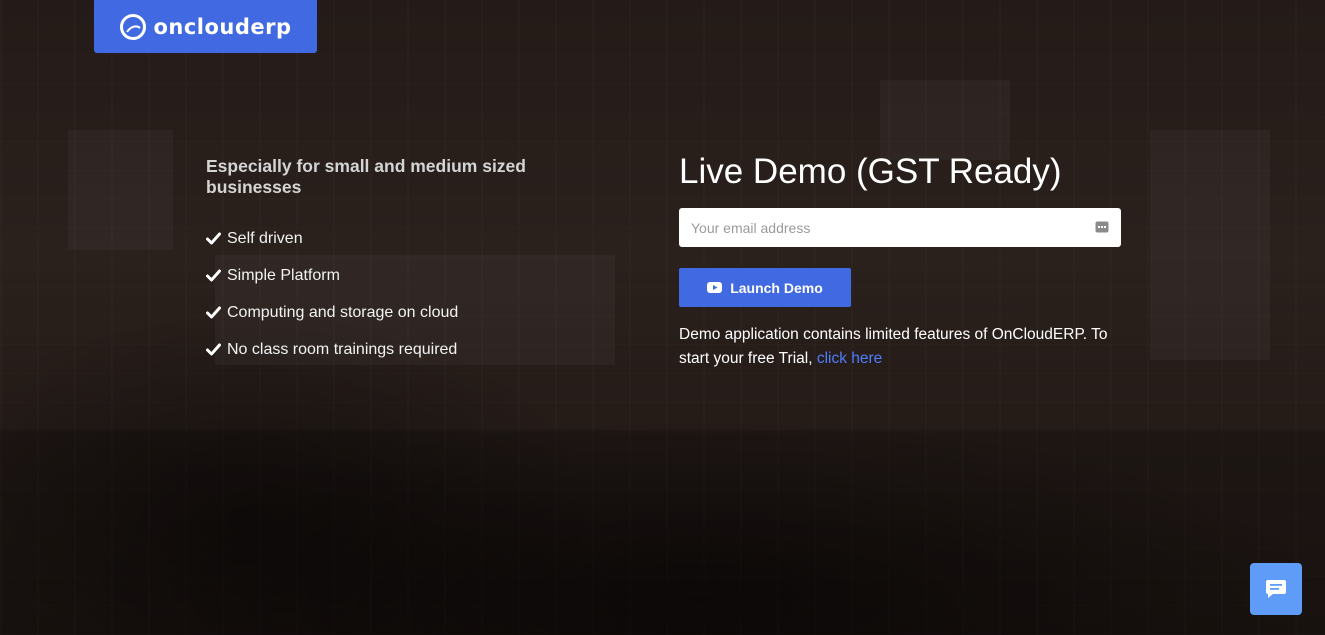 The height and width of the screenshot is (635, 1325). I want to click on feature-label: Computing and storage on cloud, so click(343, 312).